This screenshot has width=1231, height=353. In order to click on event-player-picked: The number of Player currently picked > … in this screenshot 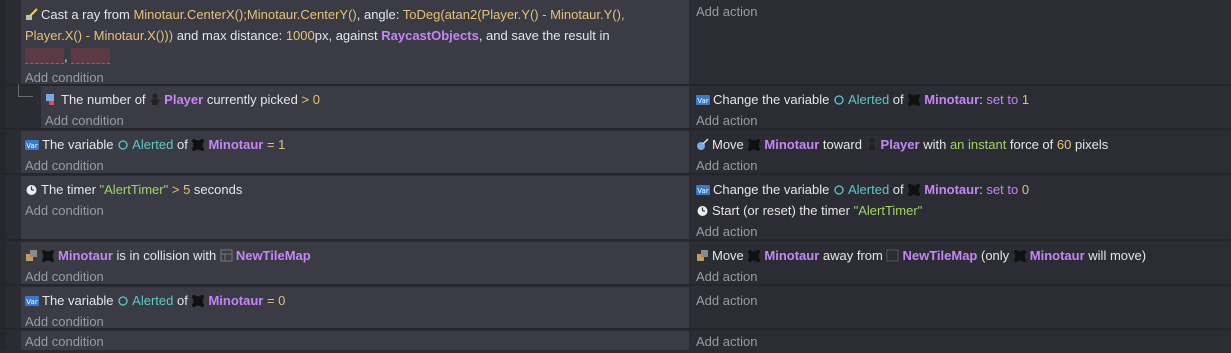, I will do `click(615, 107)`.